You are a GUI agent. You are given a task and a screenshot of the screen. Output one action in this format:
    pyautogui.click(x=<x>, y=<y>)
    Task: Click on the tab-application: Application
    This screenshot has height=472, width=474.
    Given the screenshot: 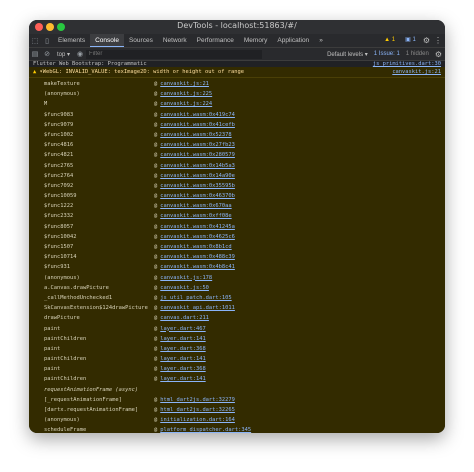 What is the action you would take?
    pyautogui.click(x=293, y=40)
    